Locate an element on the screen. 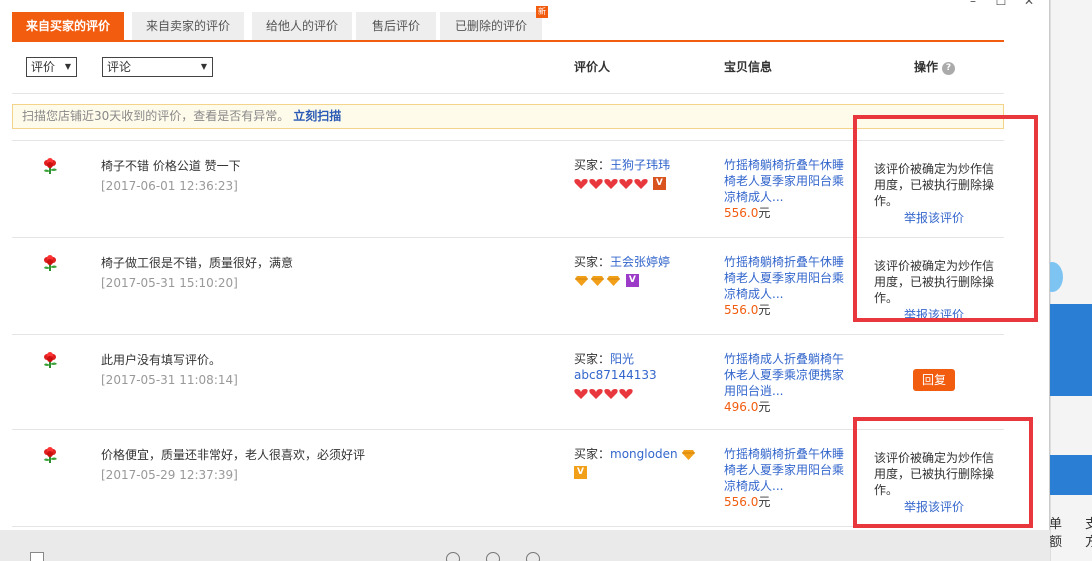 This screenshot has width=1092, height=561. buyer-name-link: mongloden is located at coordinates (644, 454).